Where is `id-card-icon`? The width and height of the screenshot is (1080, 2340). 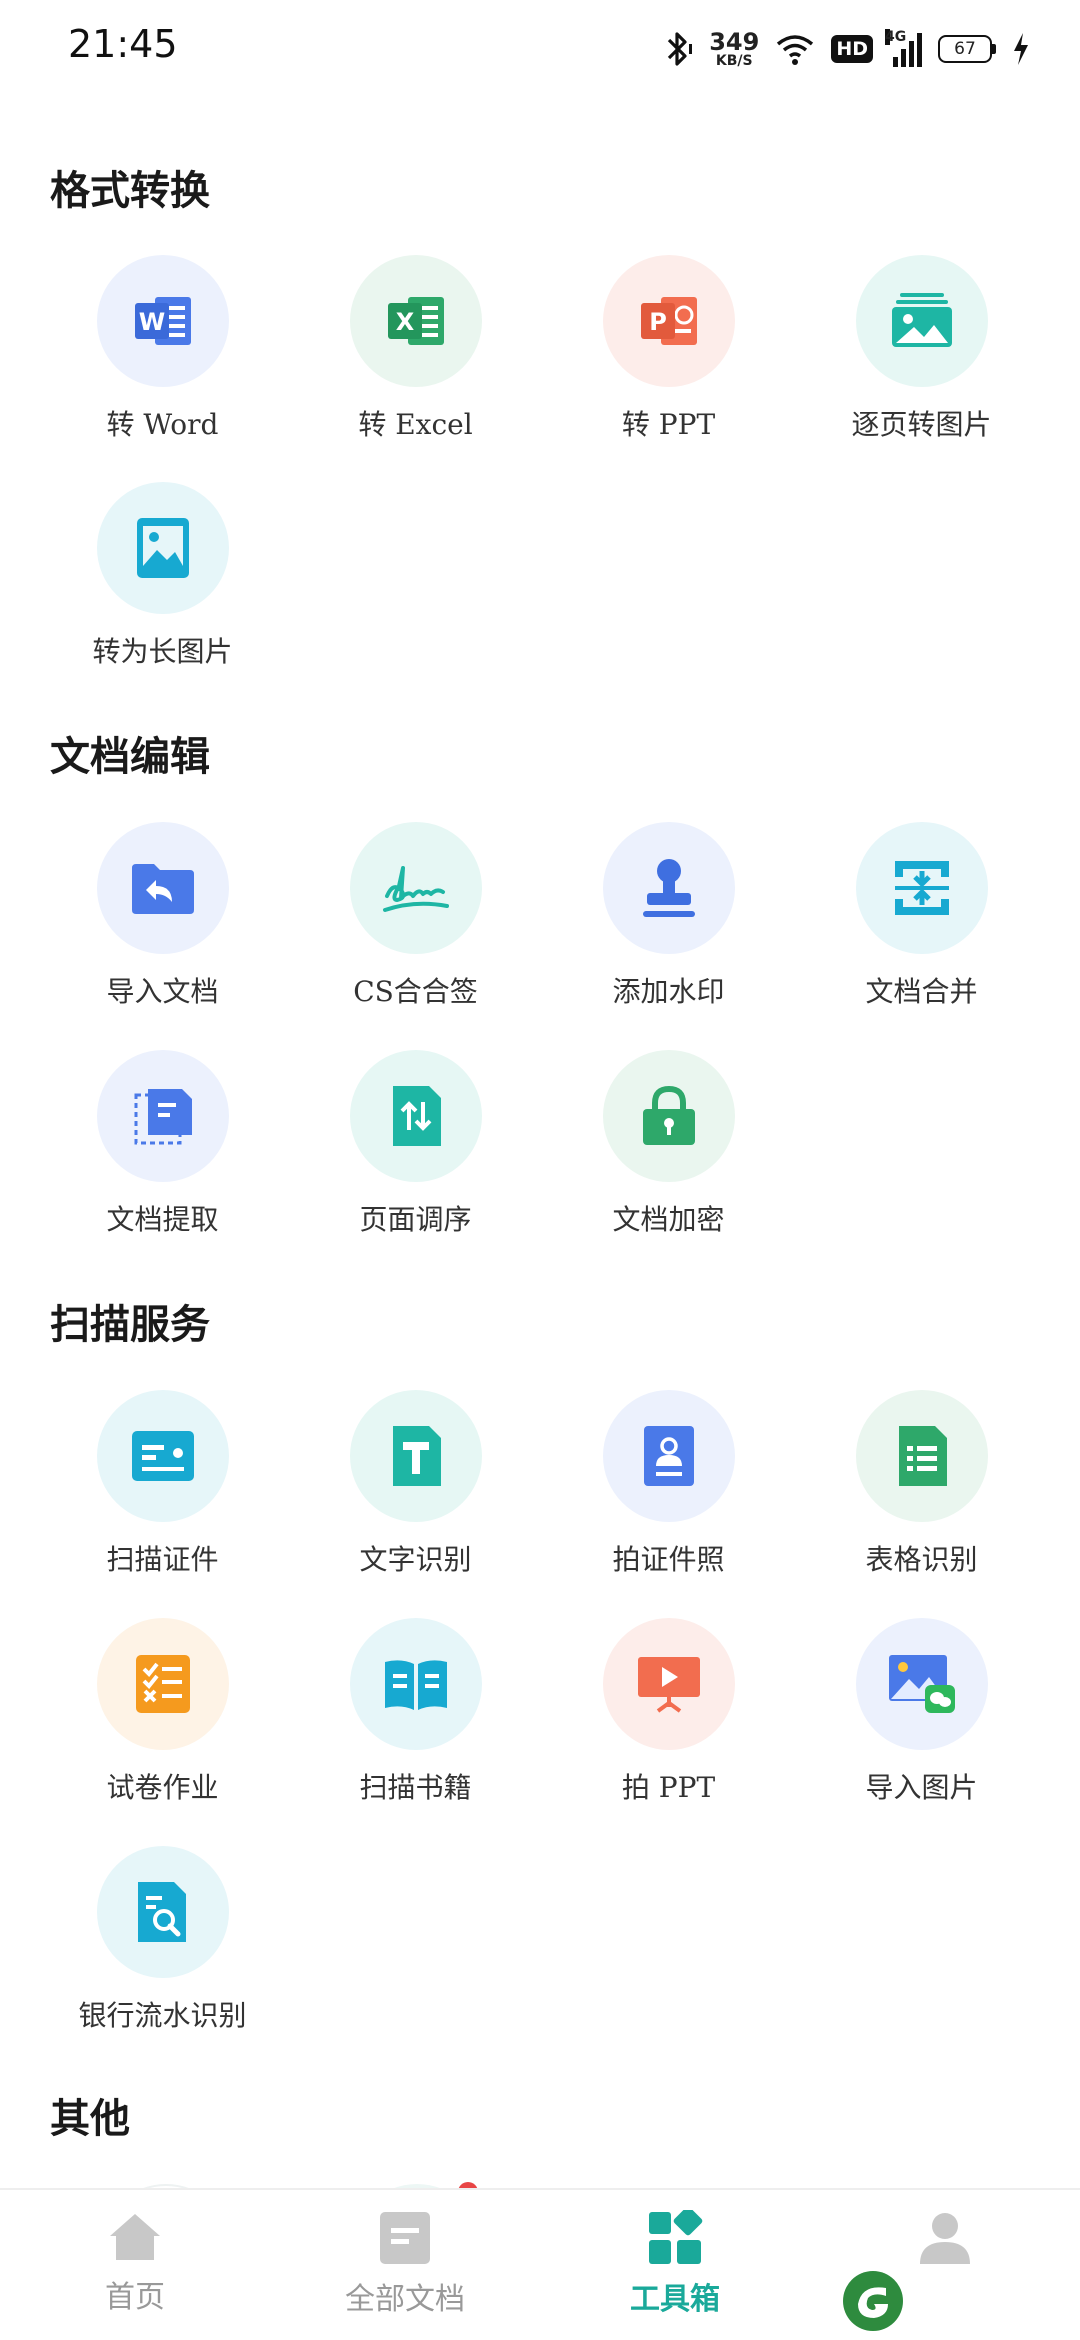
id-card-icon is located at coordinates (162, 1456).